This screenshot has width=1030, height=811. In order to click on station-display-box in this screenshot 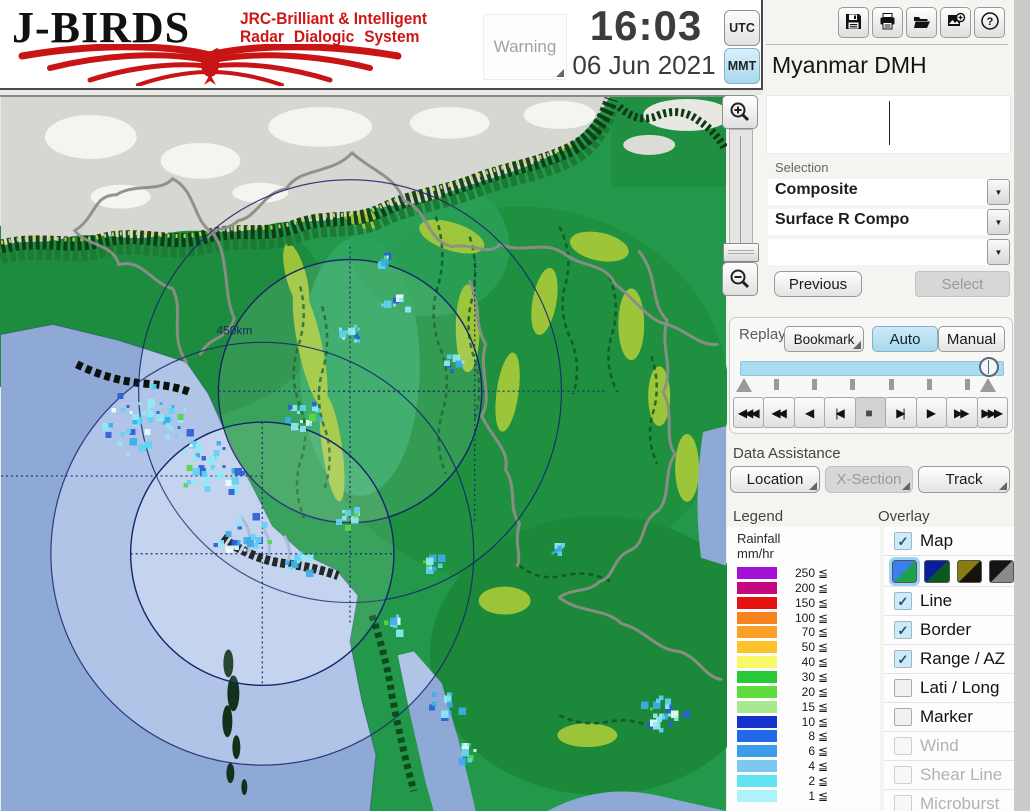, I will do `click(888, 124)`.